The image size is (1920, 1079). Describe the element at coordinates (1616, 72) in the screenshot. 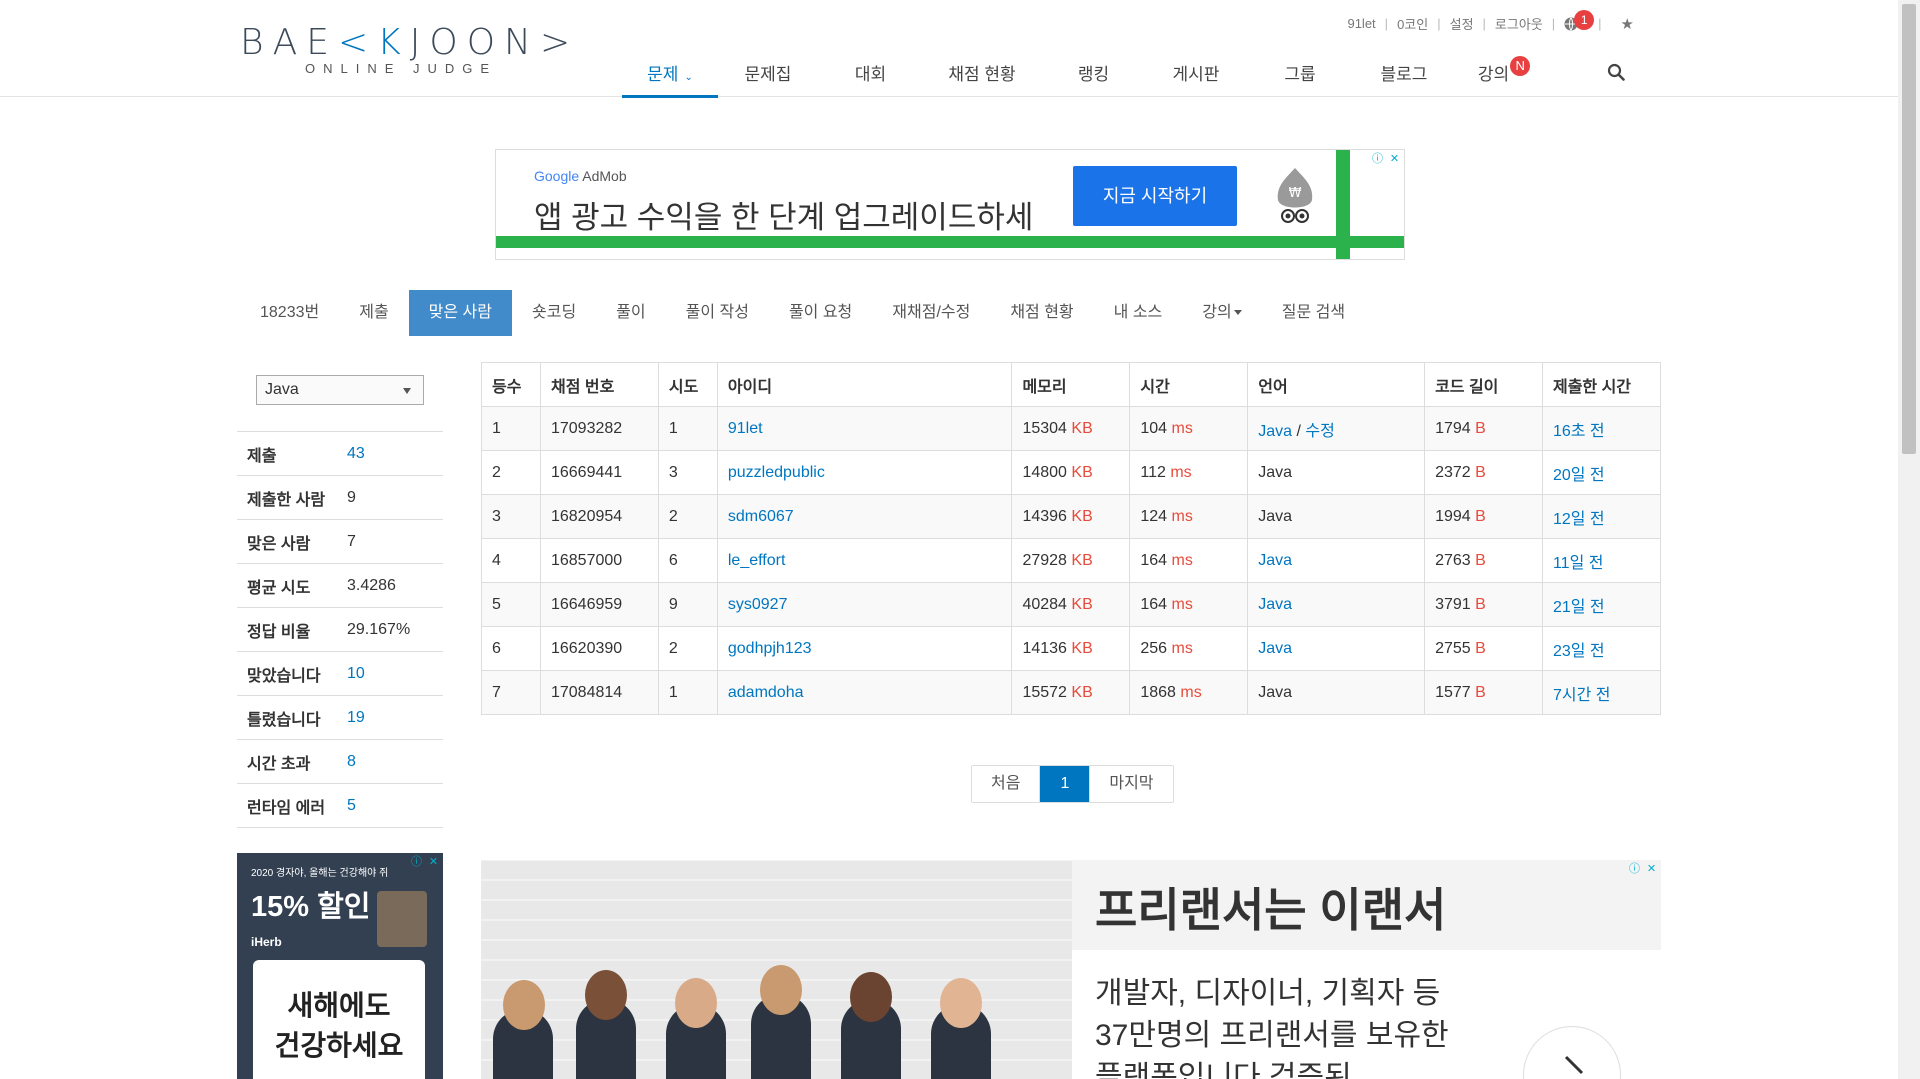

I see `search-icon` at that location.